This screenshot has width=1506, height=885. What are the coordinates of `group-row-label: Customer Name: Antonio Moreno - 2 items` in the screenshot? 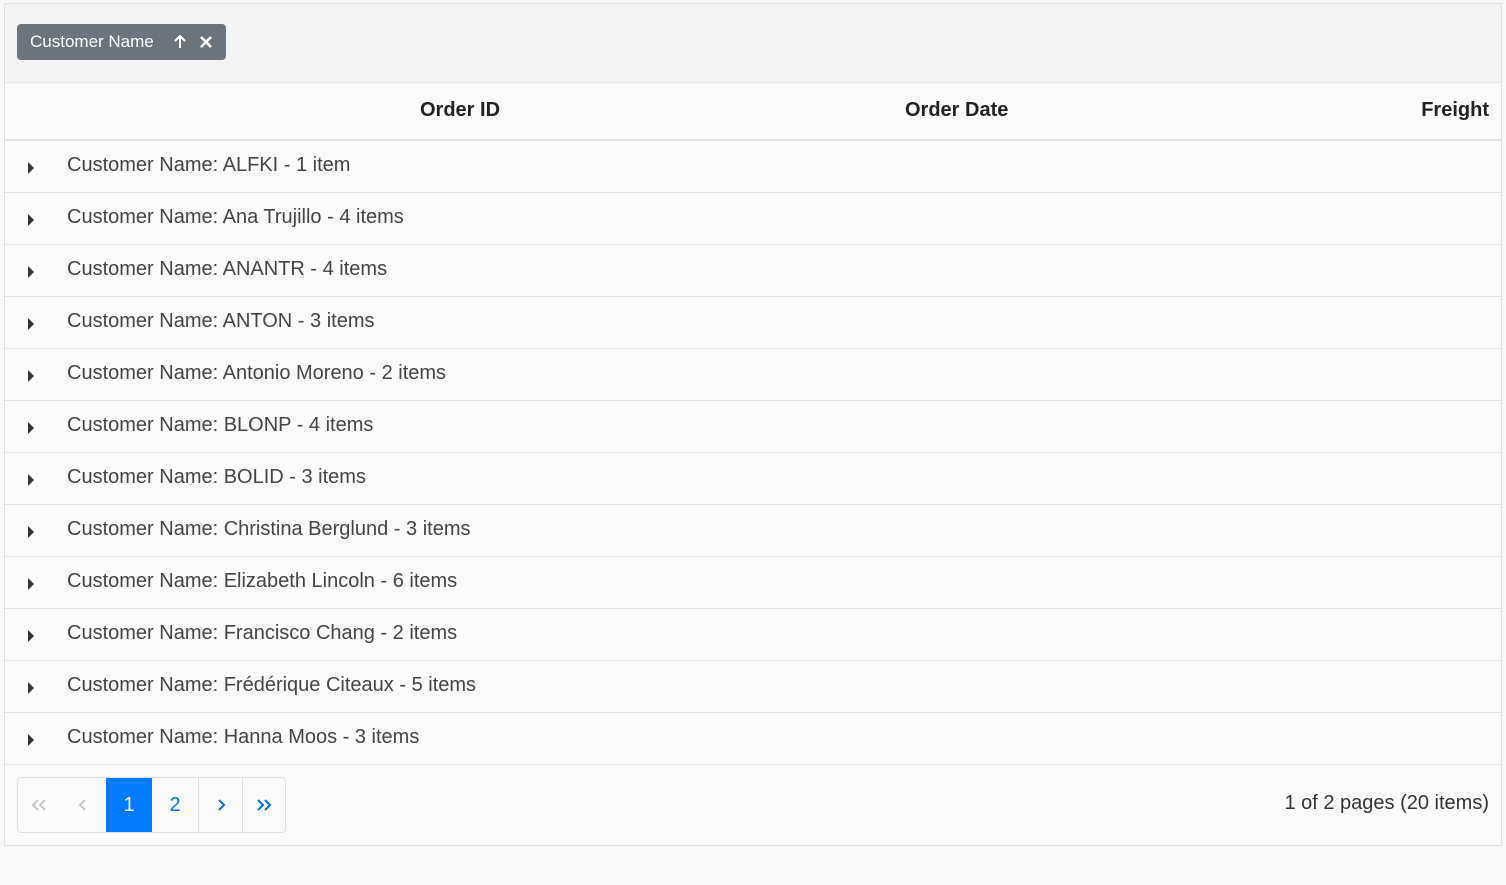 It's located at (257, 373).